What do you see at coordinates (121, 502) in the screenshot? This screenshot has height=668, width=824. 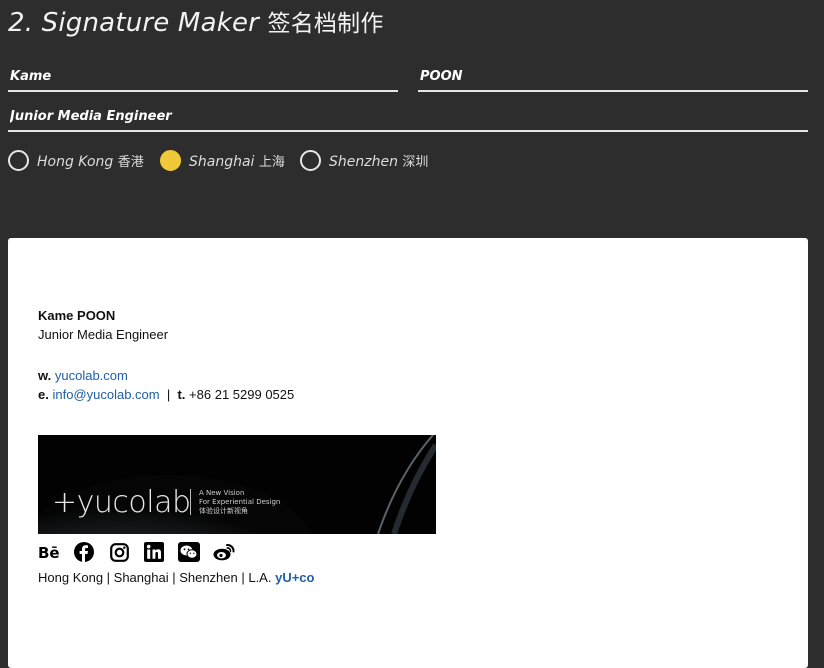 I see `yucolab-logo: +yucolab` at bounding box center [121, 502].